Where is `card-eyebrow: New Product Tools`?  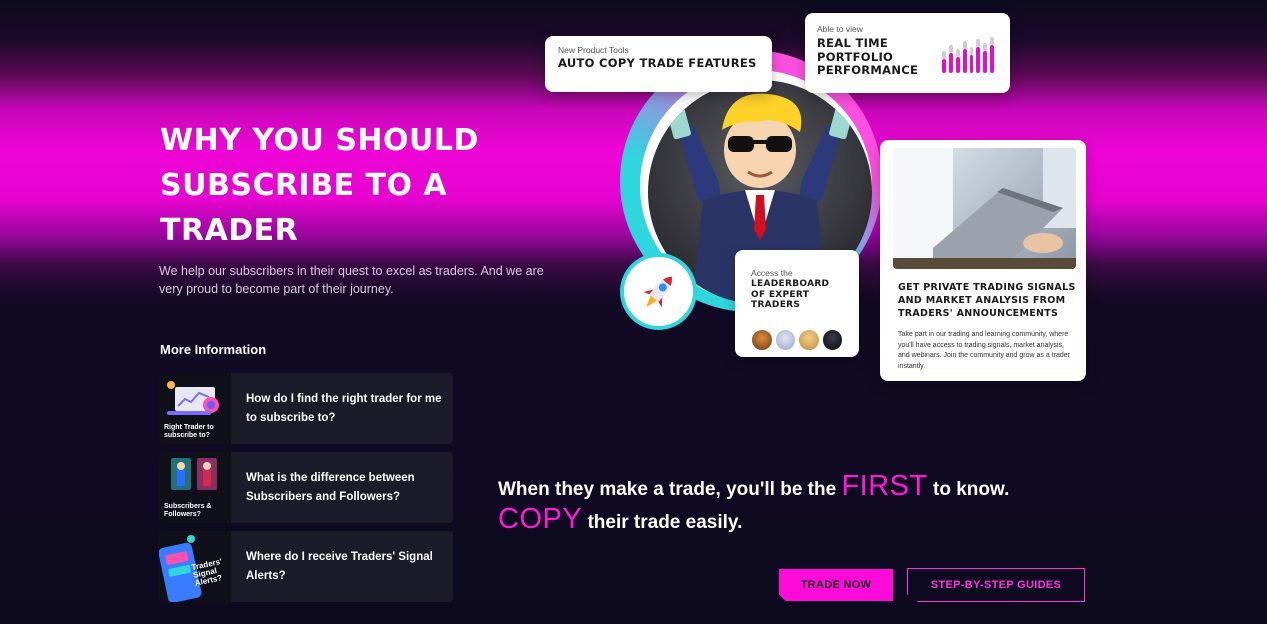
card-eyebrow: New Product Tools is located at coordinates (593, 50).